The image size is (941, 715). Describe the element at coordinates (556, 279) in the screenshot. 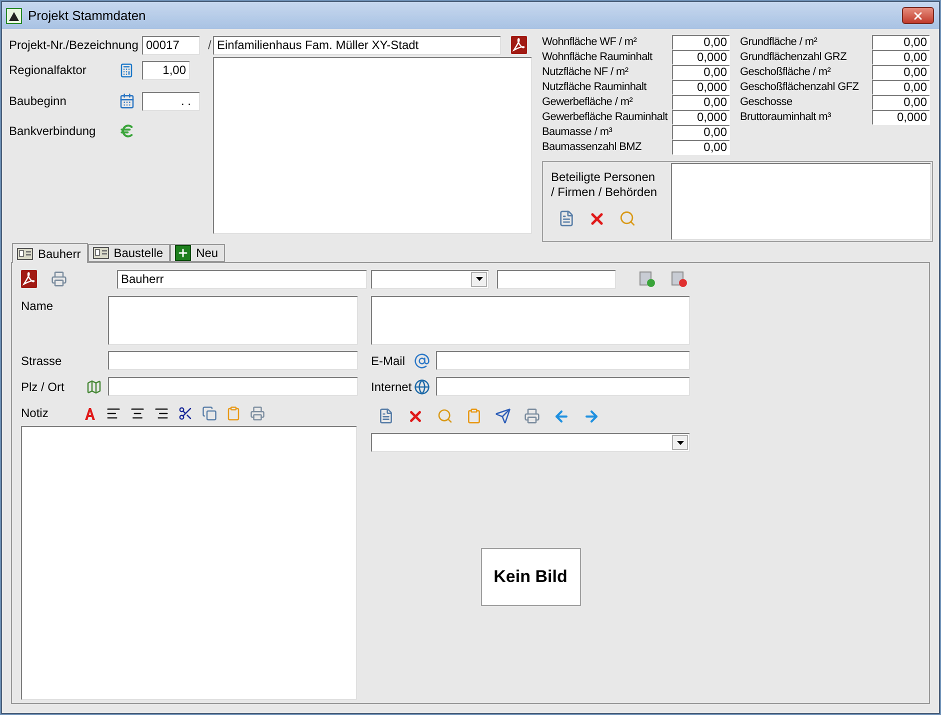

I see `phone-field` at that location.